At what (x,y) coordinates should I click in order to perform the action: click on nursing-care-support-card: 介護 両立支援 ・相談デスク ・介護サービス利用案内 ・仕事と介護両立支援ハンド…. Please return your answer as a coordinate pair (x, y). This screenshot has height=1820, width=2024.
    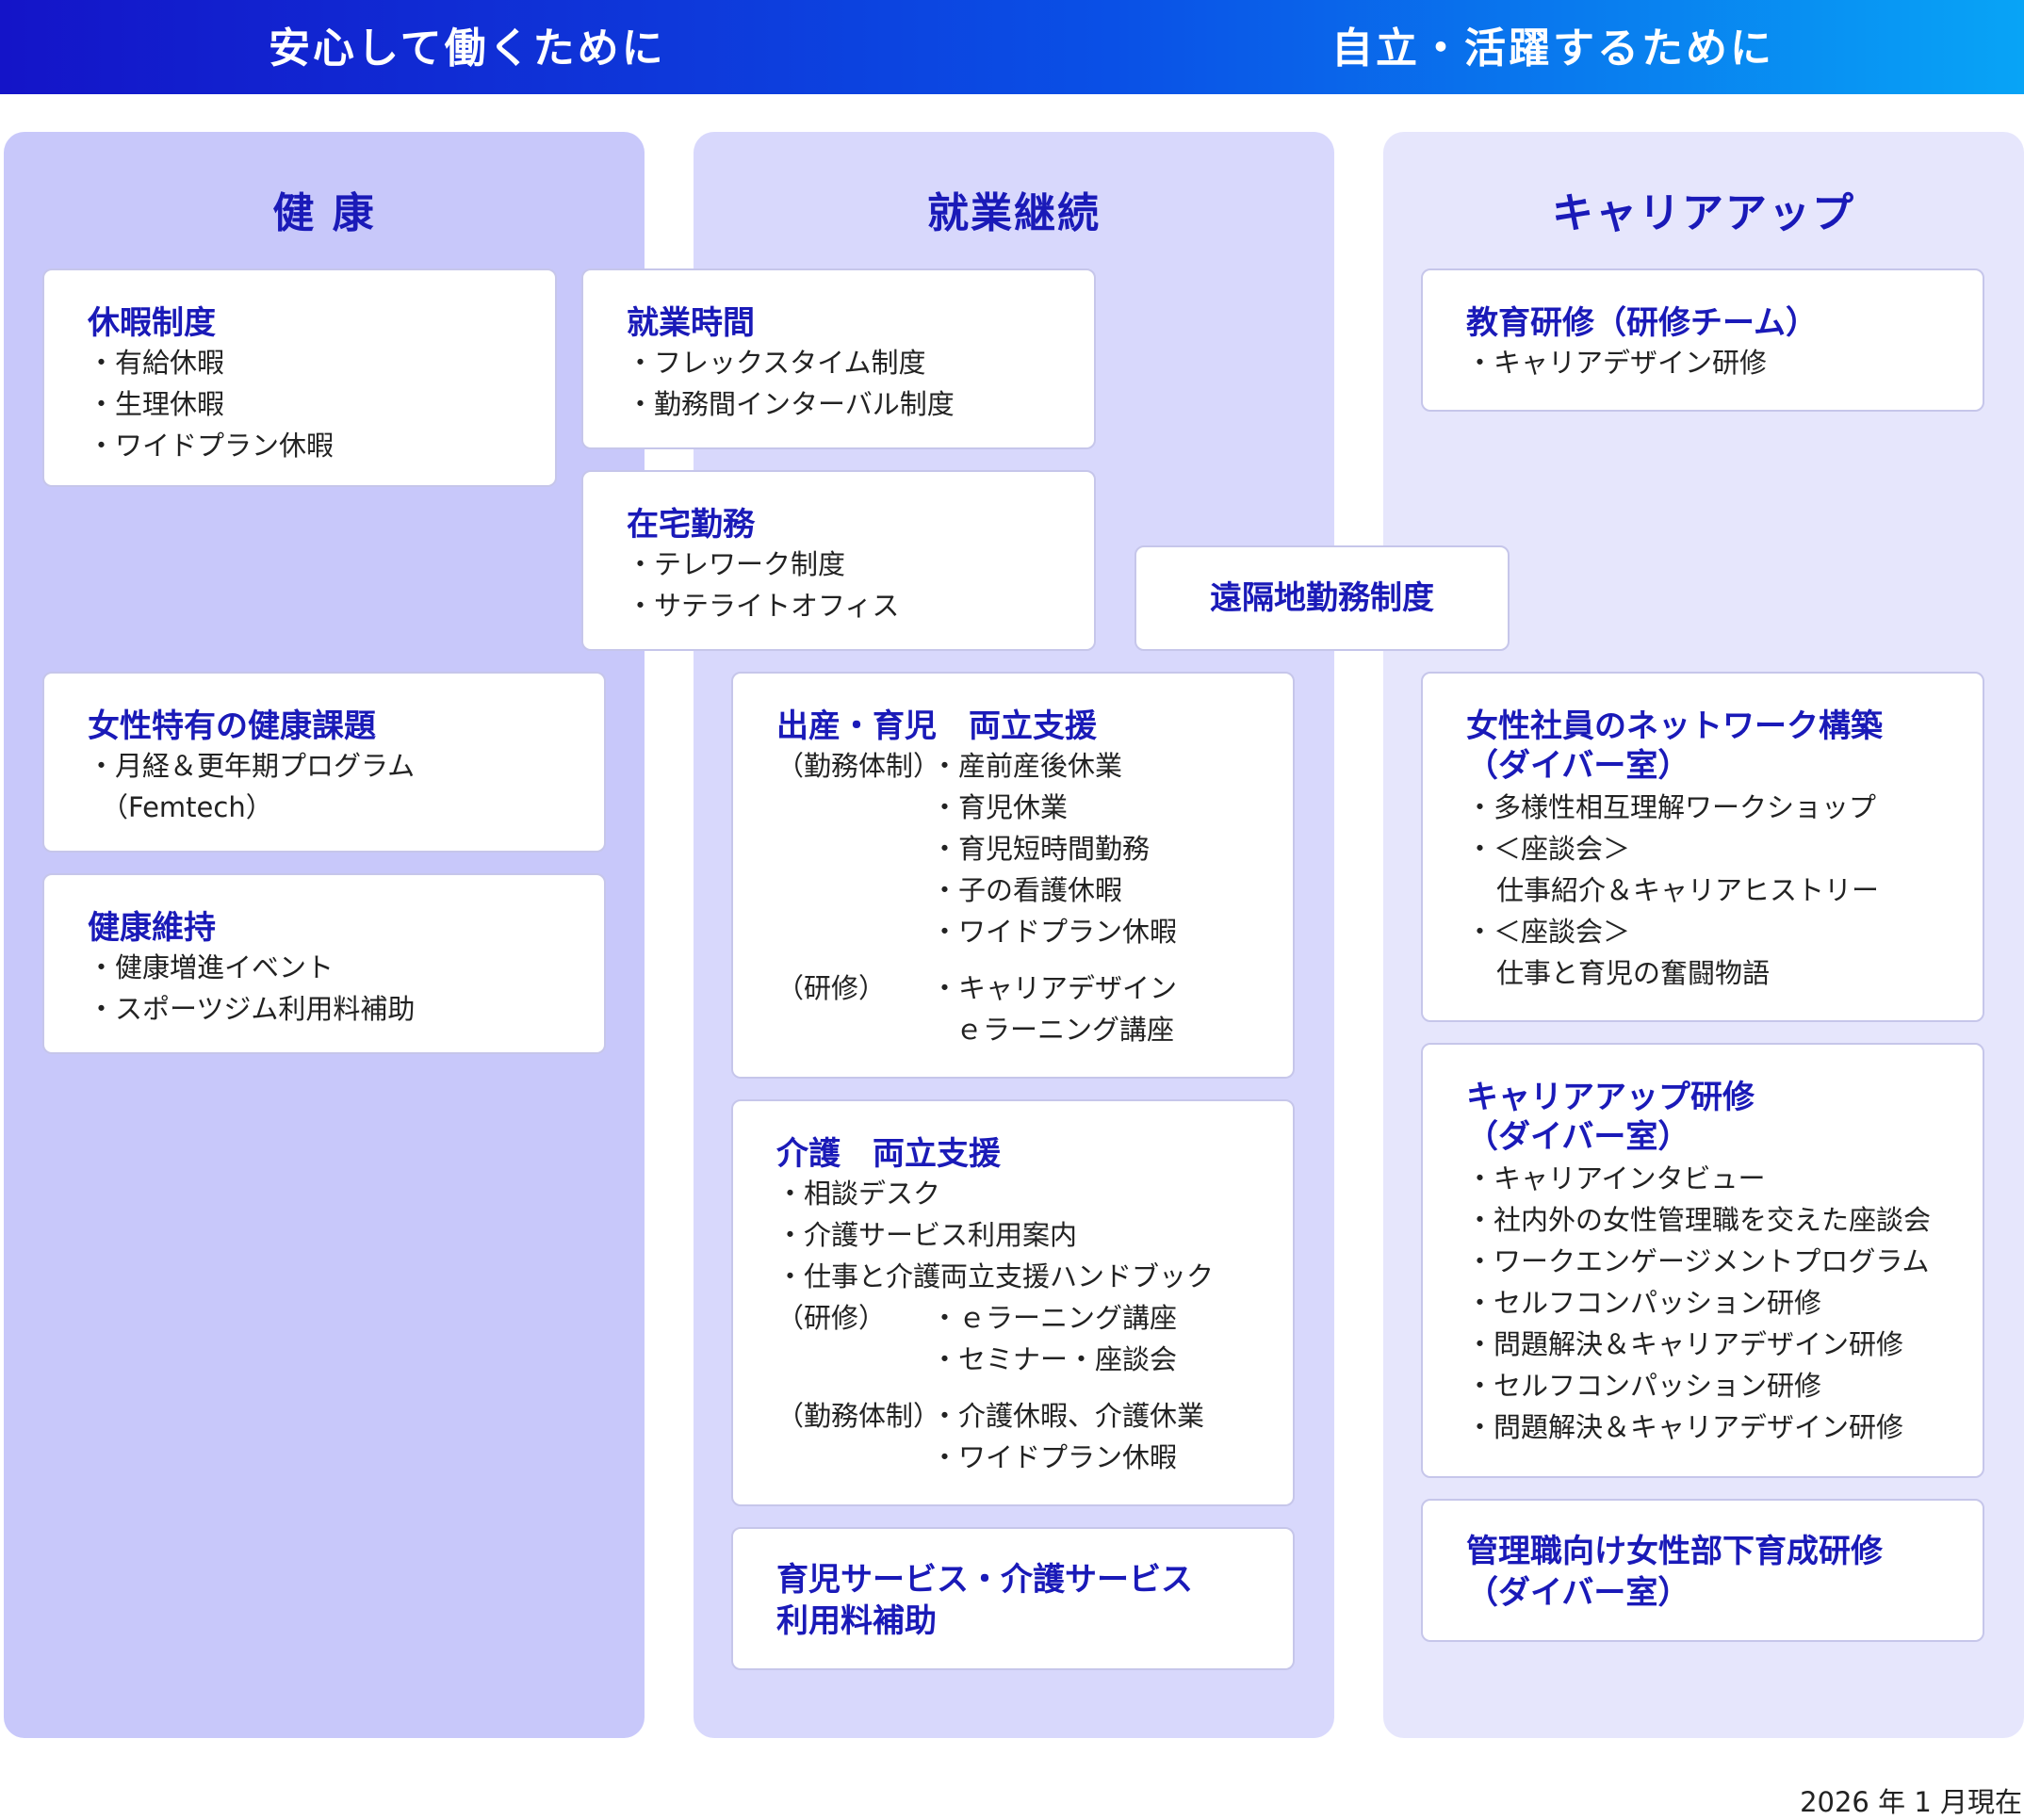
    Looking at the image, I should click on (1013, 1302).